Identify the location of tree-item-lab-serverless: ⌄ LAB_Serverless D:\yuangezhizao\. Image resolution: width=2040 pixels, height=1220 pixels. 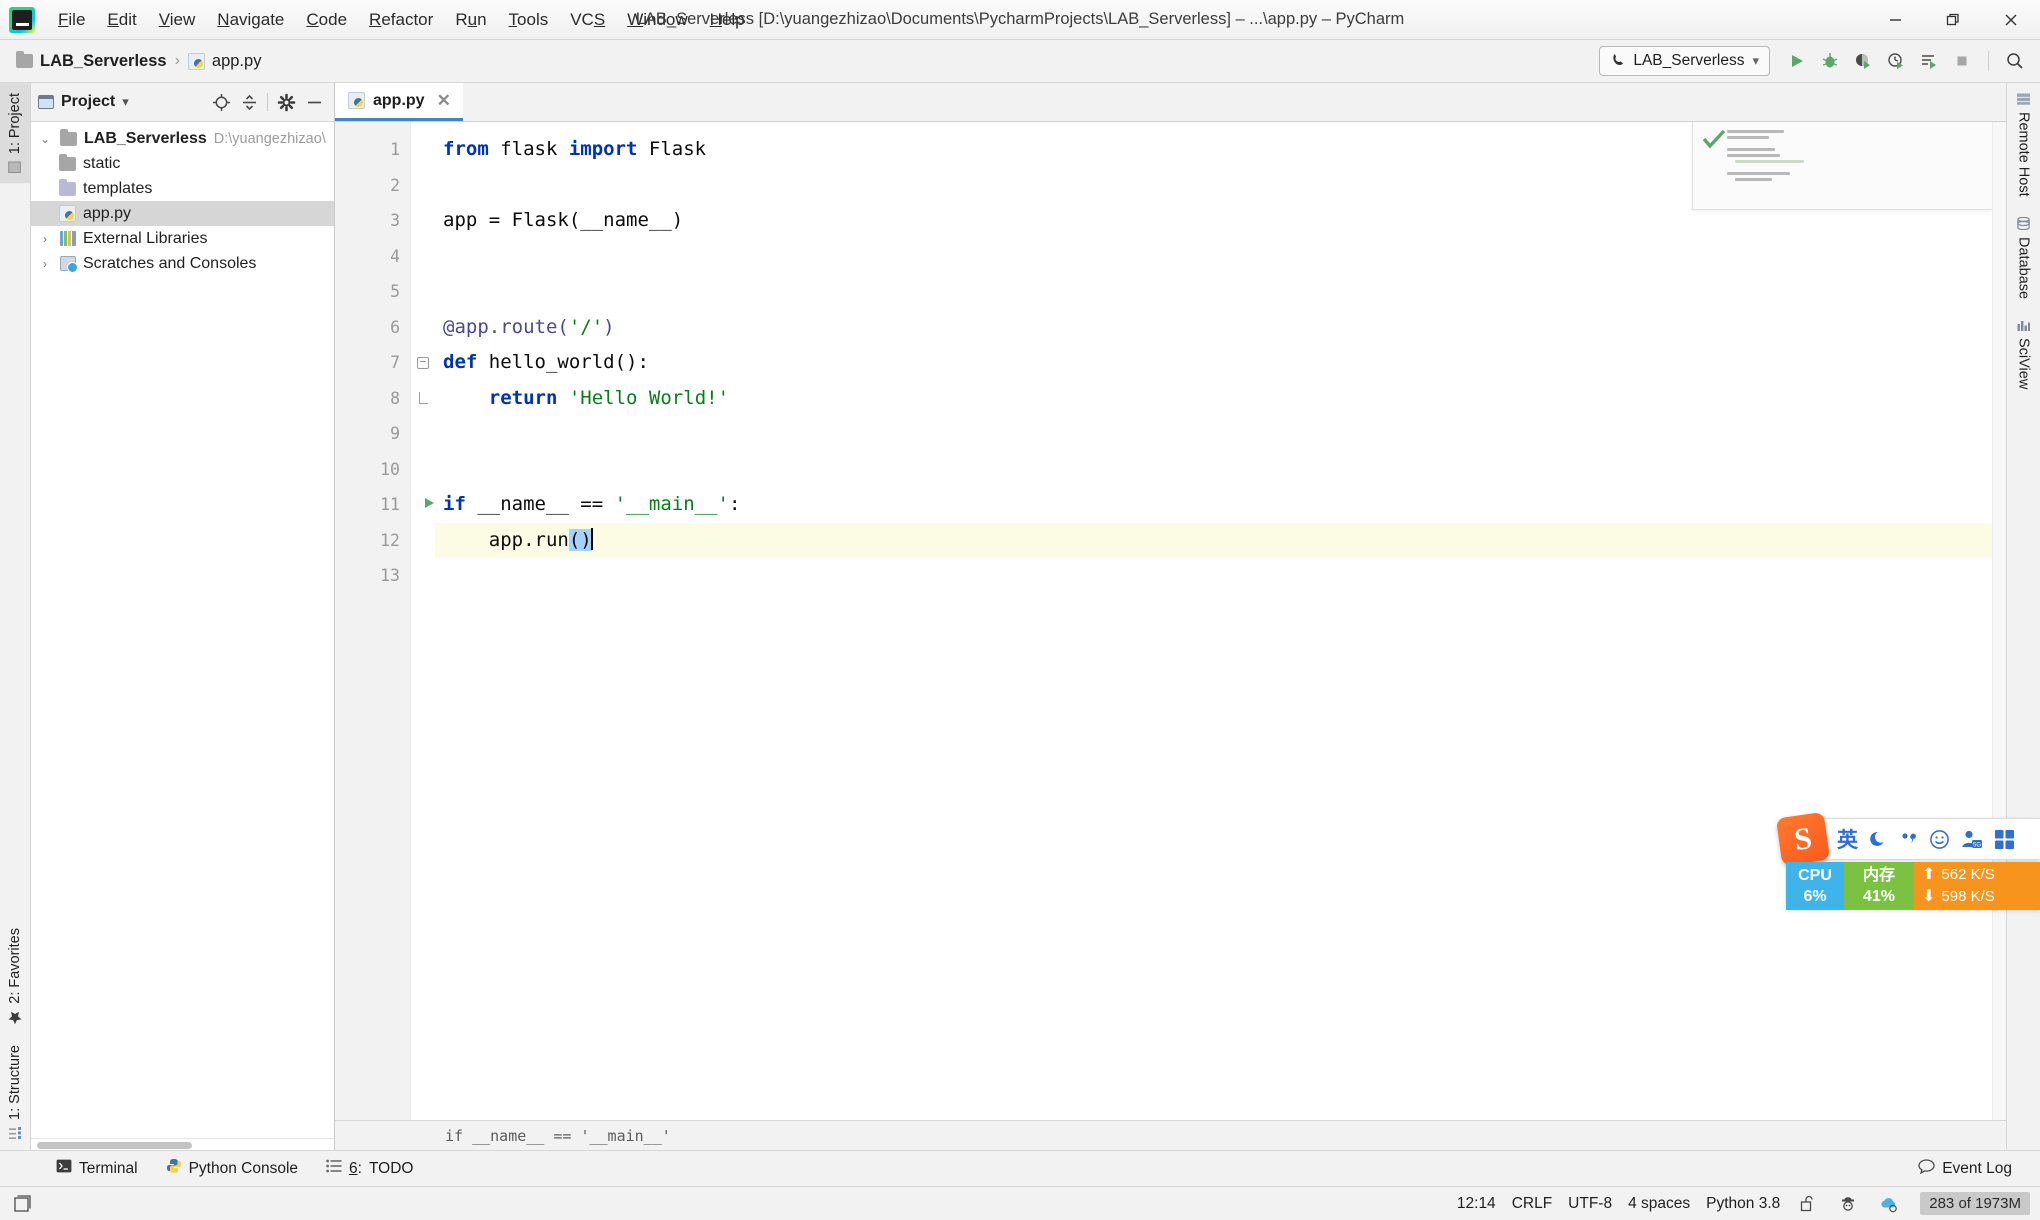
(182, 138).